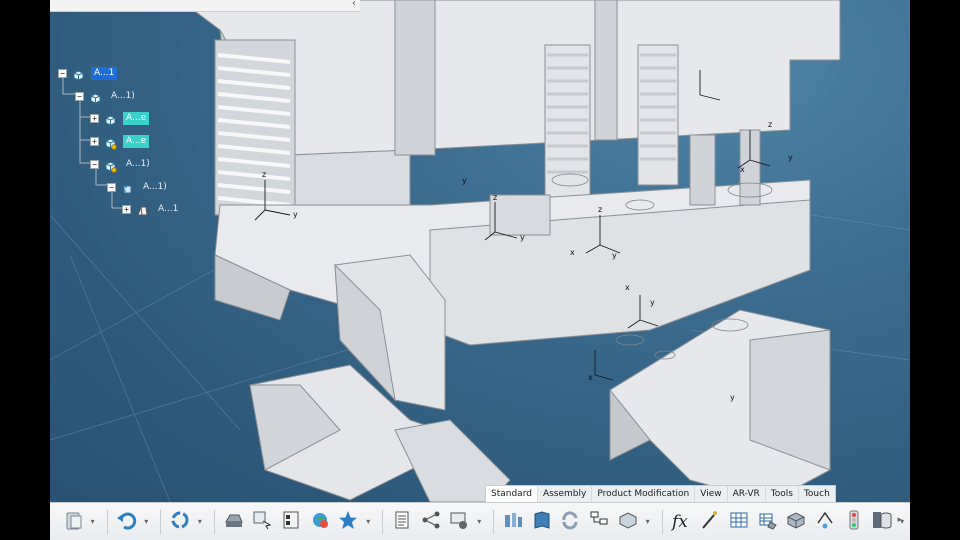 This screenshot has width=960, height=540. I want to click on save-management-button, so click(234, 522).